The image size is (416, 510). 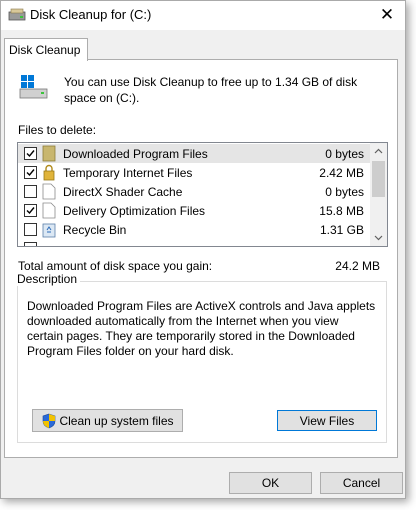 I want to click on view-files-button: View Files, so click(x=327, y=420).